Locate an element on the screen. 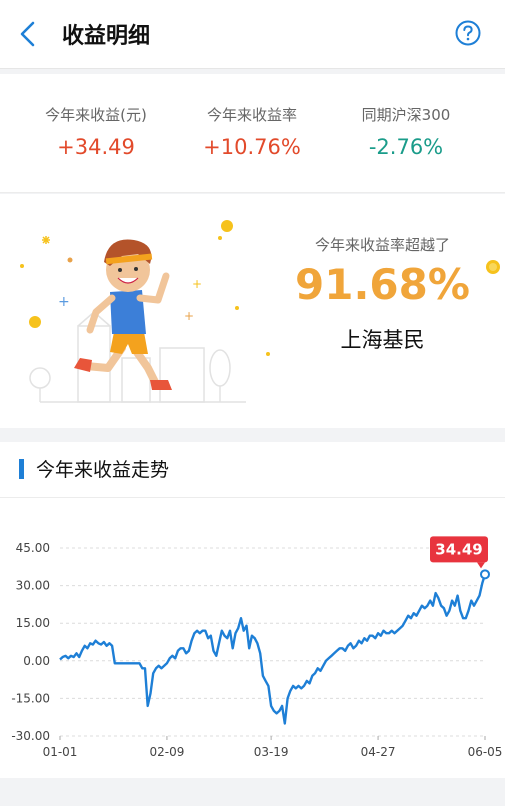 The width and height of the screenshot is (505, 806). y-tick-label: 30.00 is located at coordinates (33, 586).